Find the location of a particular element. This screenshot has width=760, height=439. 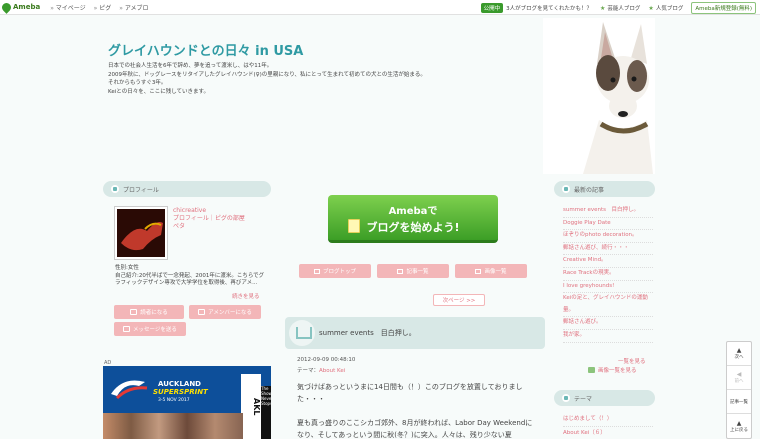

recent-entry-link: 郵話さん遊び。 is located at coordinates (608, 323).